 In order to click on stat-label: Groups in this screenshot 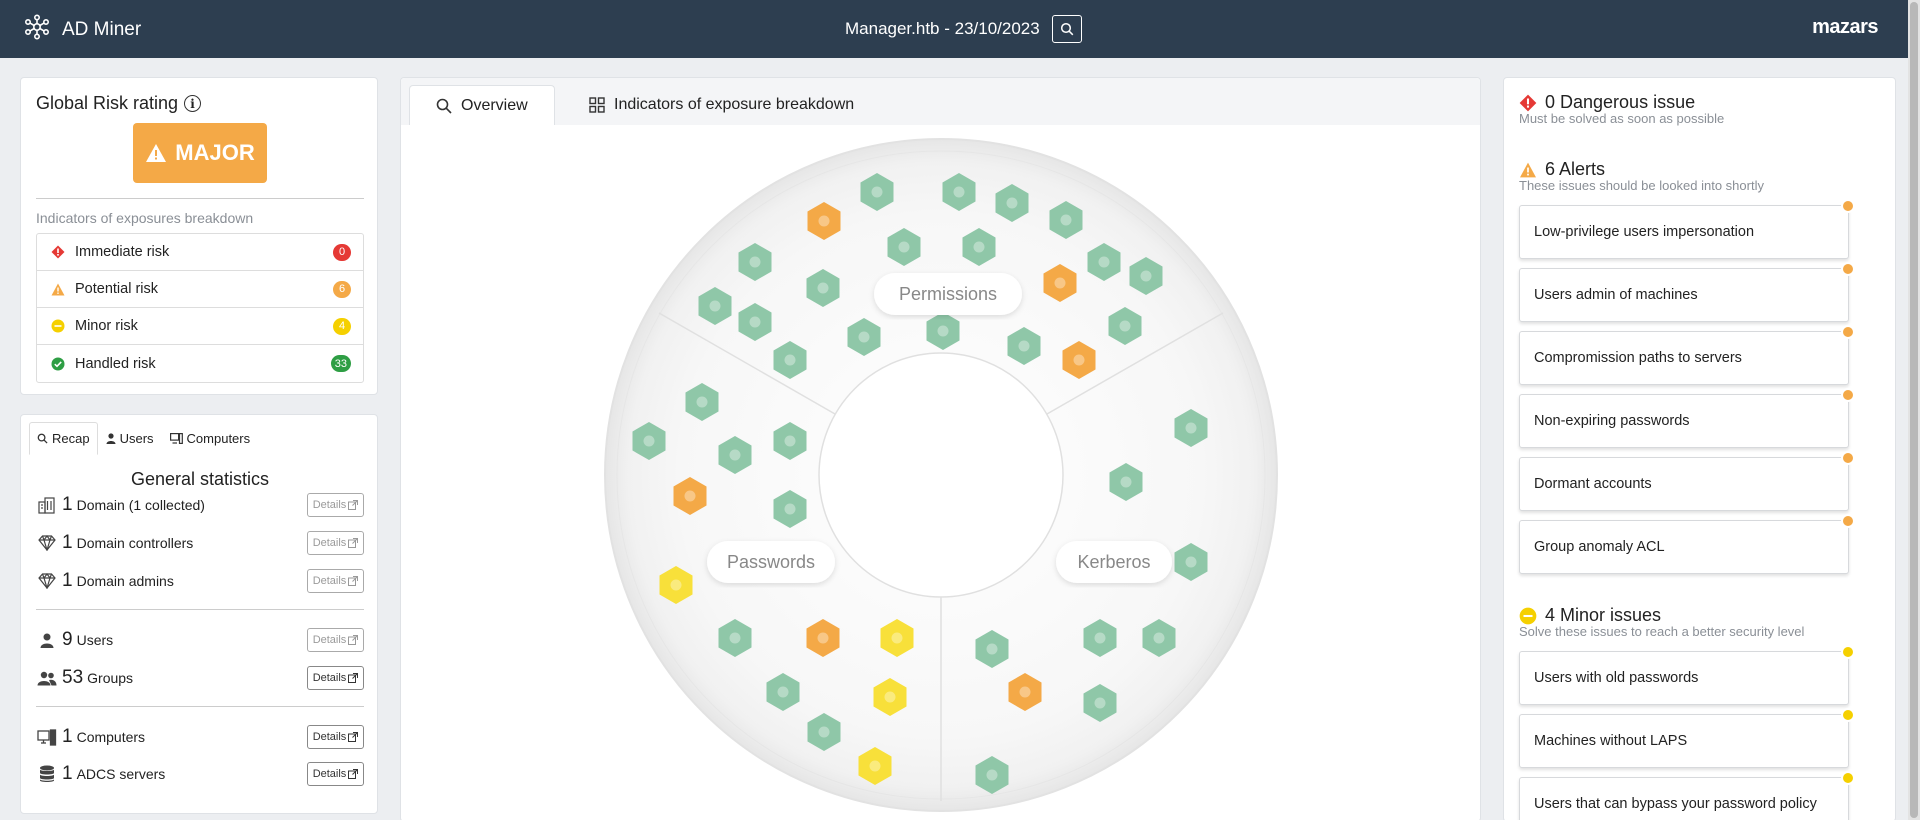, I will do `click(110, 678)`.